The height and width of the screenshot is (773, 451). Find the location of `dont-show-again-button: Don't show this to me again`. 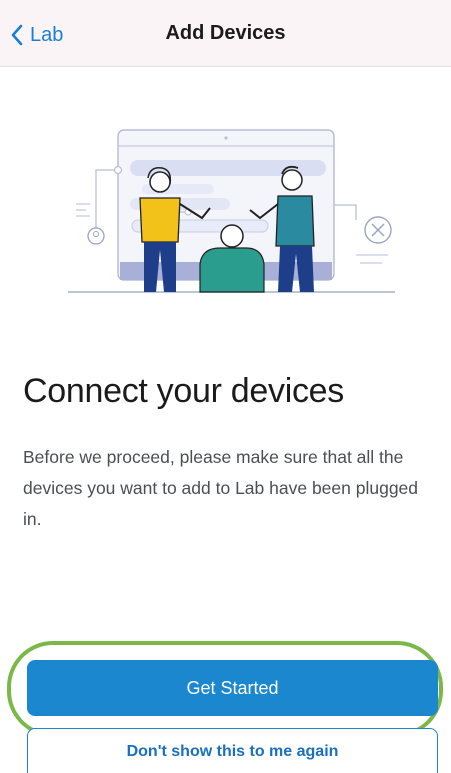

dont-show-again-button: Don't show this to me again is located at coordinates (232, 750).